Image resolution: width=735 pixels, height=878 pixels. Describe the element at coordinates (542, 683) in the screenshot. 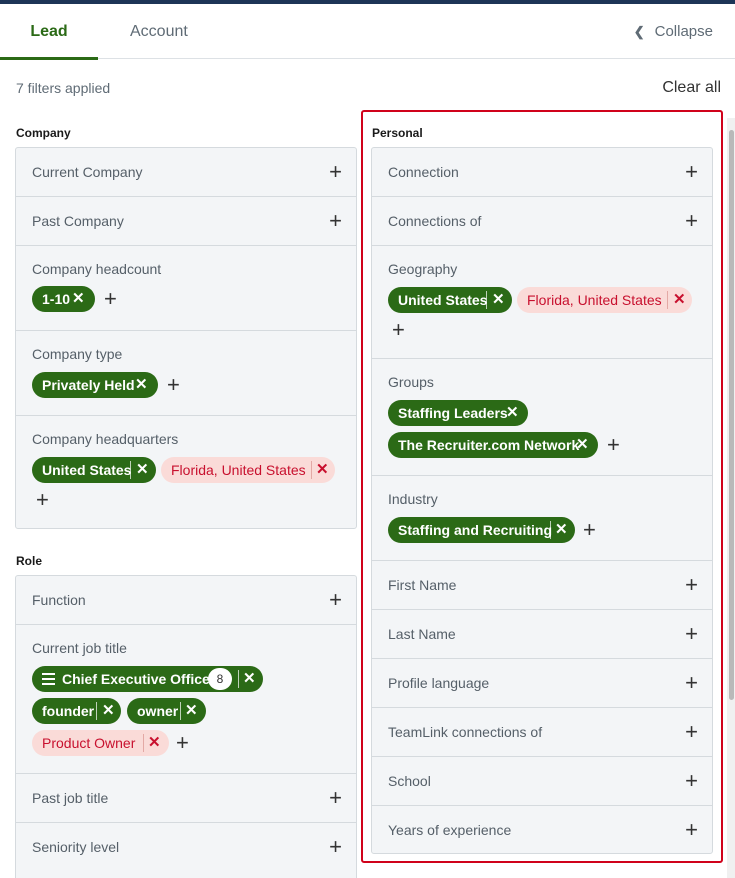

I see `filter-profile-language: Profile language +` at that location.